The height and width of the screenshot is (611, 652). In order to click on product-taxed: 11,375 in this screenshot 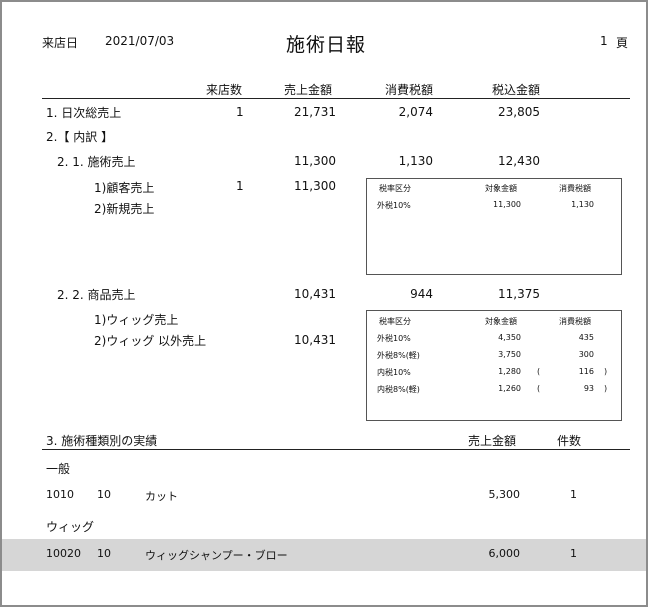, I will do `click(519, 294)`.